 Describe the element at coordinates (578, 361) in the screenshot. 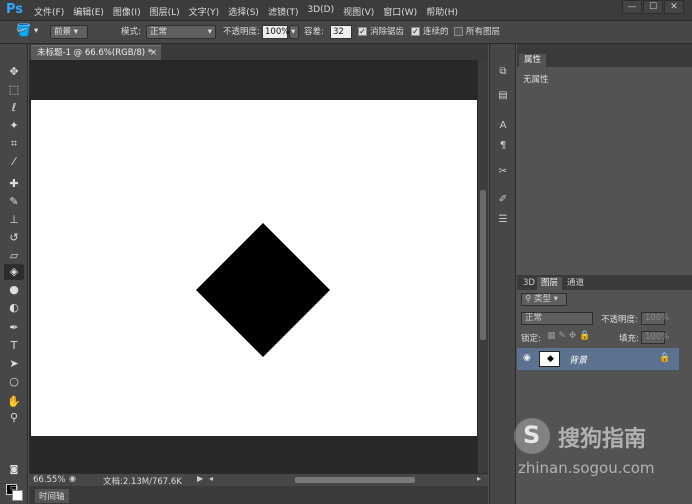

I see `layer-name: 背景` at that location.